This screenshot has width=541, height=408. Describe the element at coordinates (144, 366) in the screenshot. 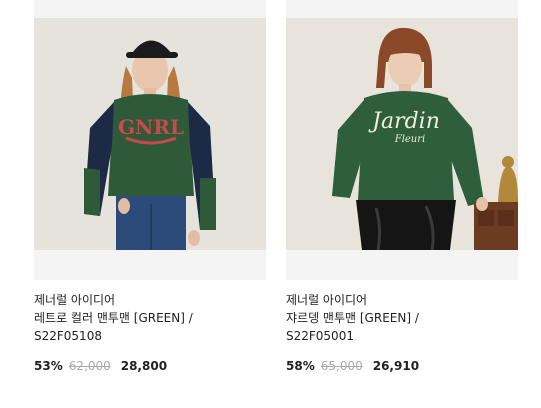

I see `sale-price: 28,800` at that location.